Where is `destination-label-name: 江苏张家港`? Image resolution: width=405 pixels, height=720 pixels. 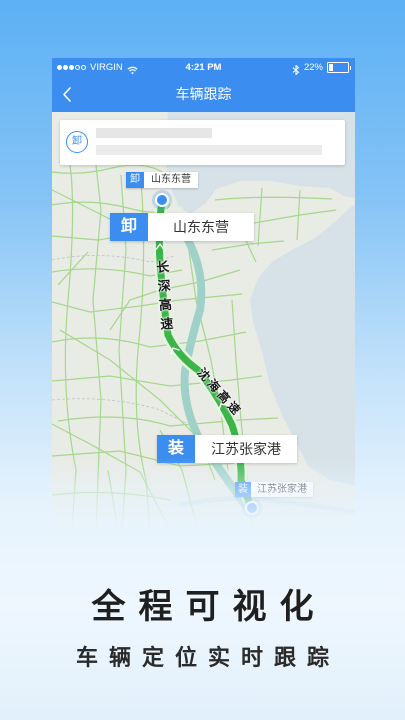 destination-label-name: 江苏张家港 is located at coordinates (246, 449).